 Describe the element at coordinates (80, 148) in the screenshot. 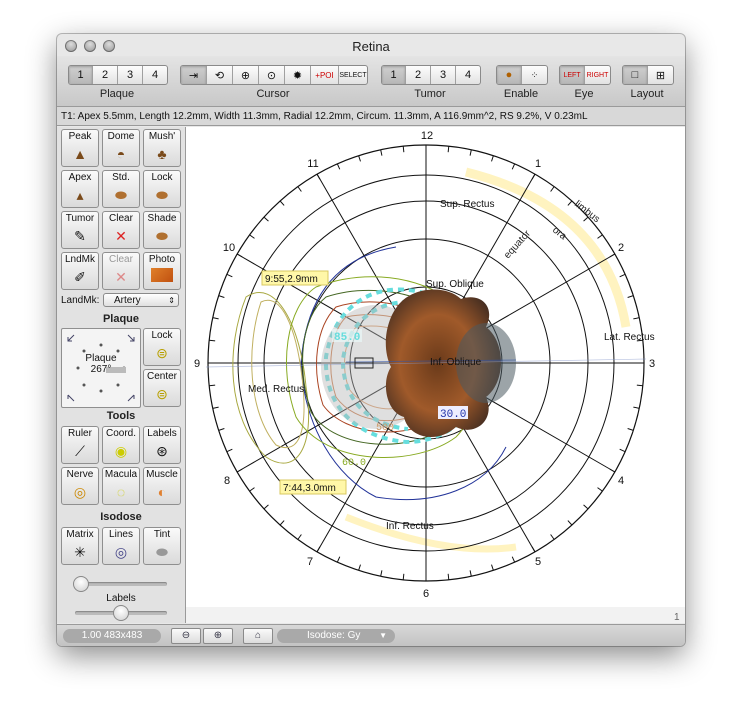

I see `peak-button: Peak ▲` at that location.